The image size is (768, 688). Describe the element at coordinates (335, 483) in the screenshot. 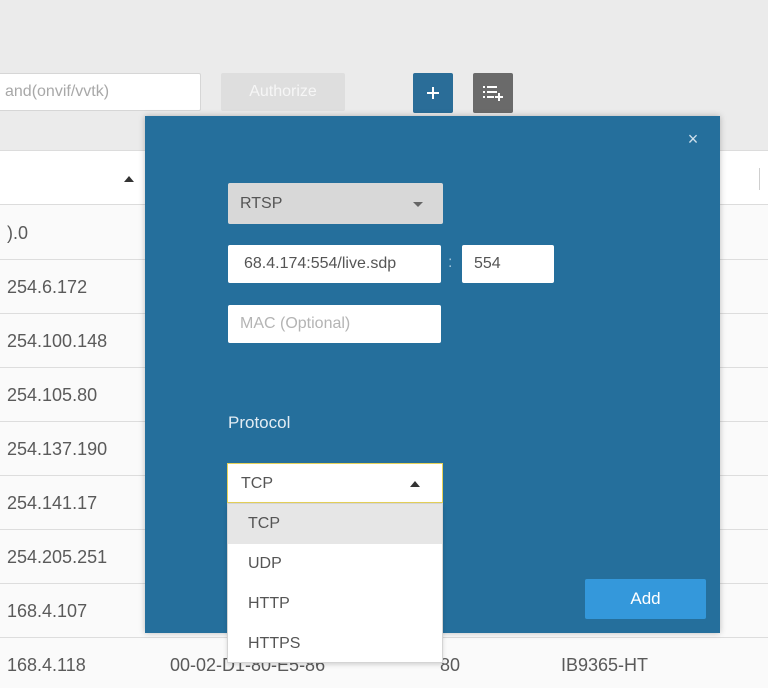

I see `protocol-select: TCP` at that location.